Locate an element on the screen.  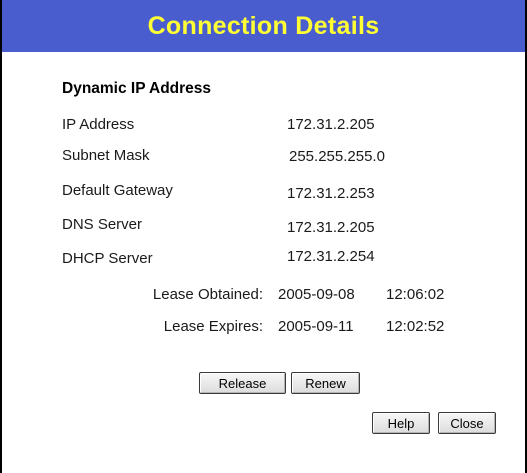
title-bar: Connection Details is located at coordinates (263, 26).